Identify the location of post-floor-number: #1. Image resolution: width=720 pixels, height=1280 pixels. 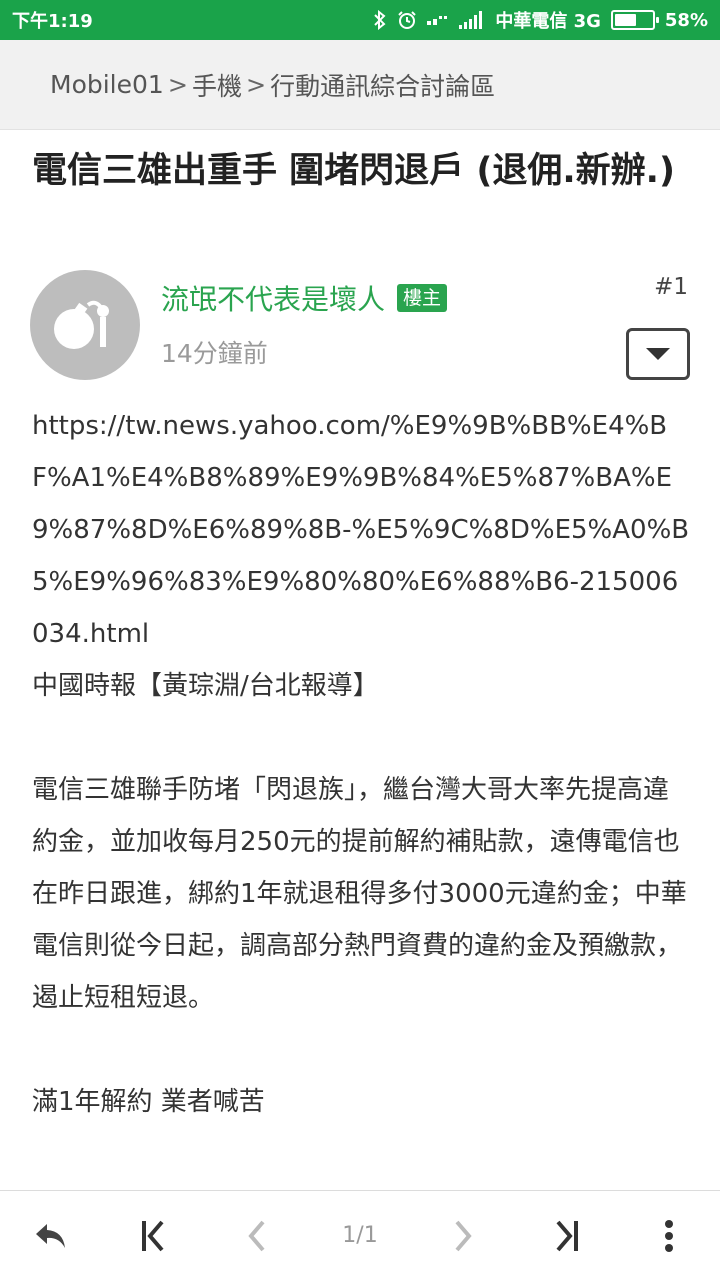
(671, 287).